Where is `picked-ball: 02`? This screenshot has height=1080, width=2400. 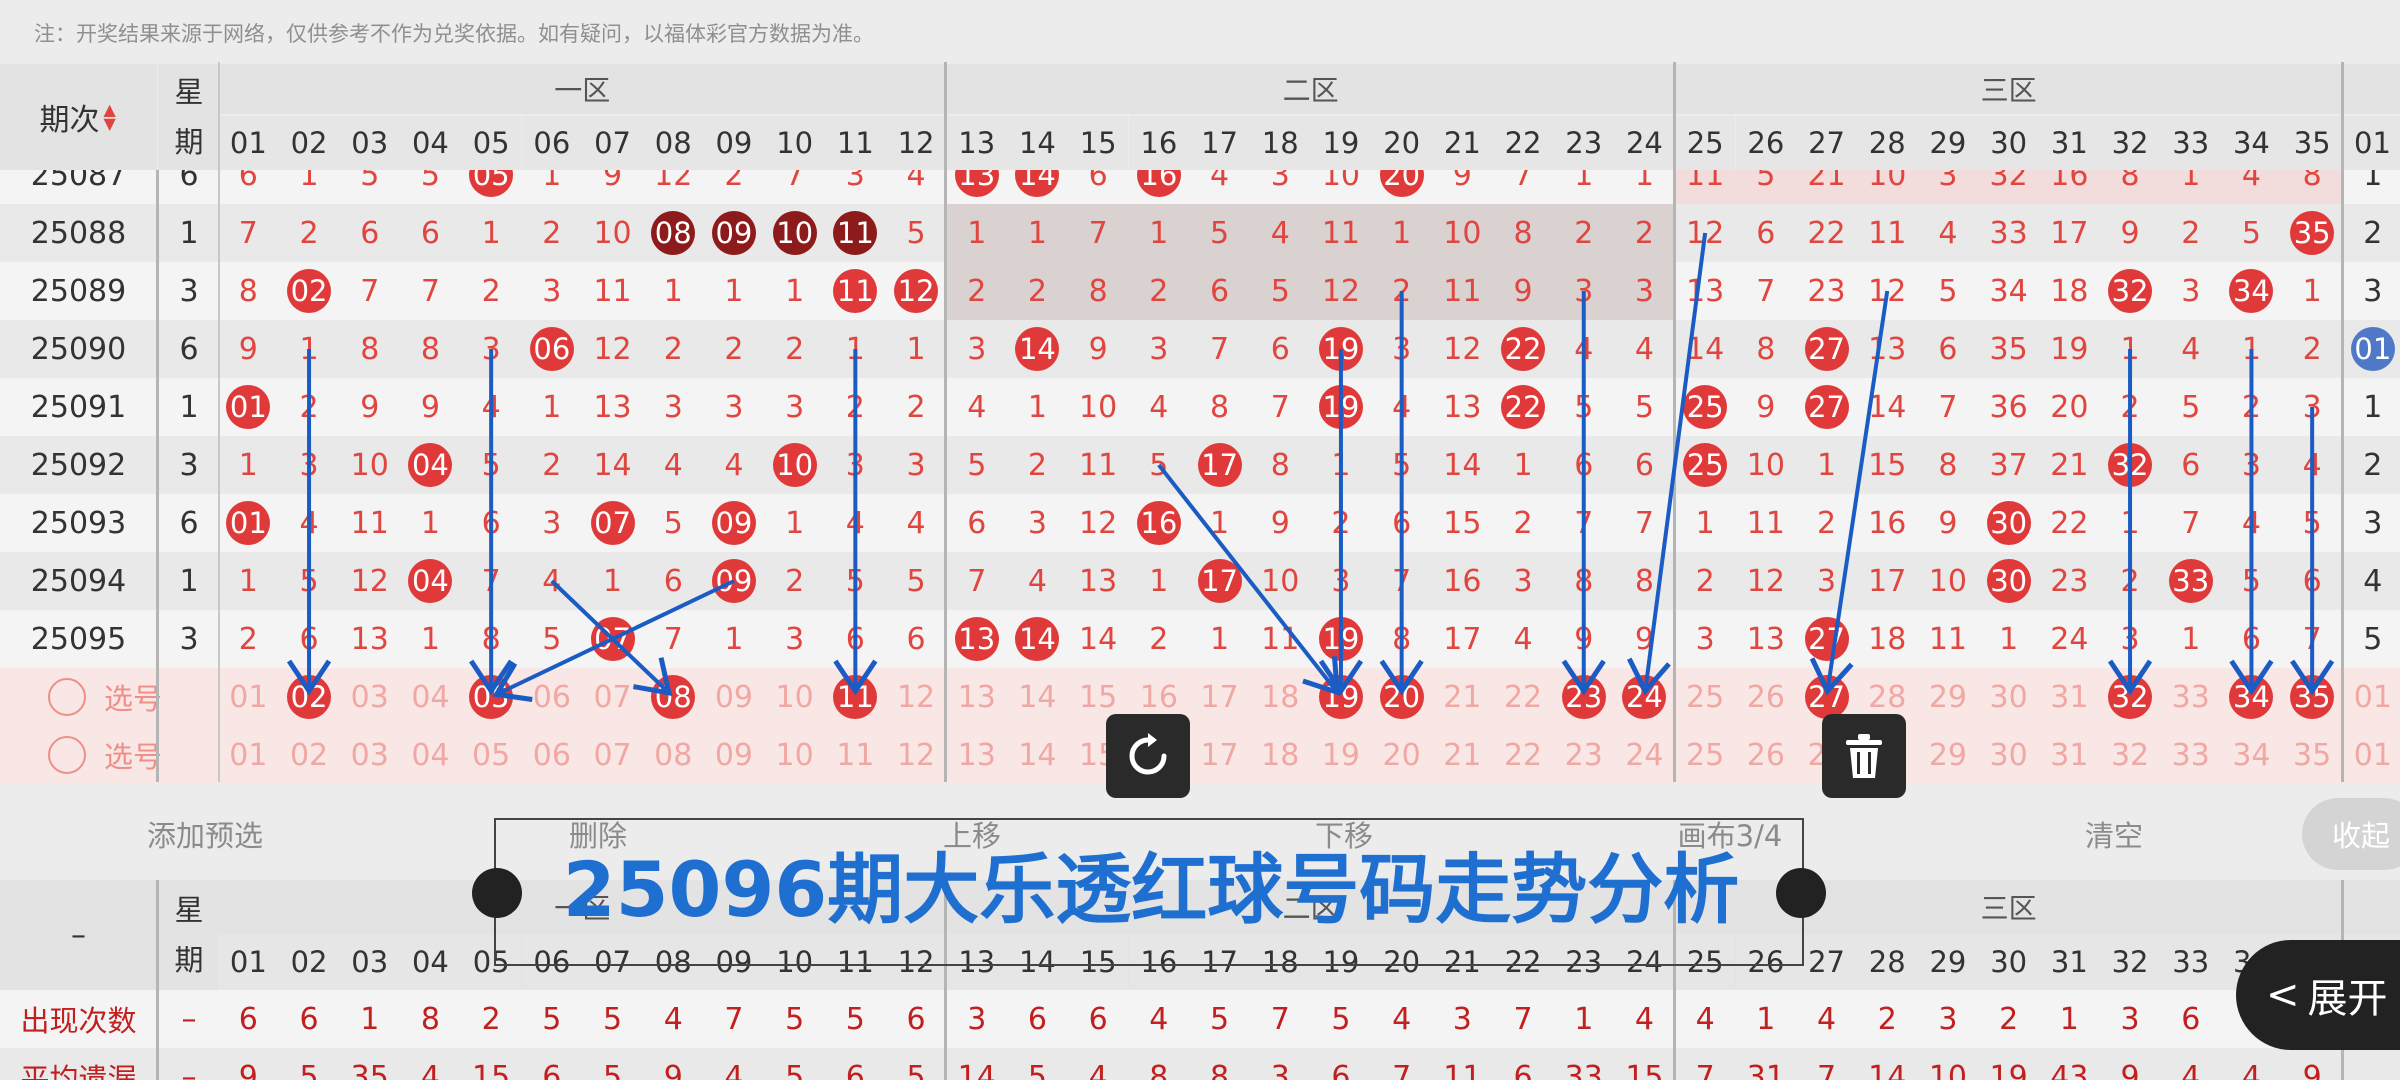
picked-ball: 02 is located at coordinates (309, 697).